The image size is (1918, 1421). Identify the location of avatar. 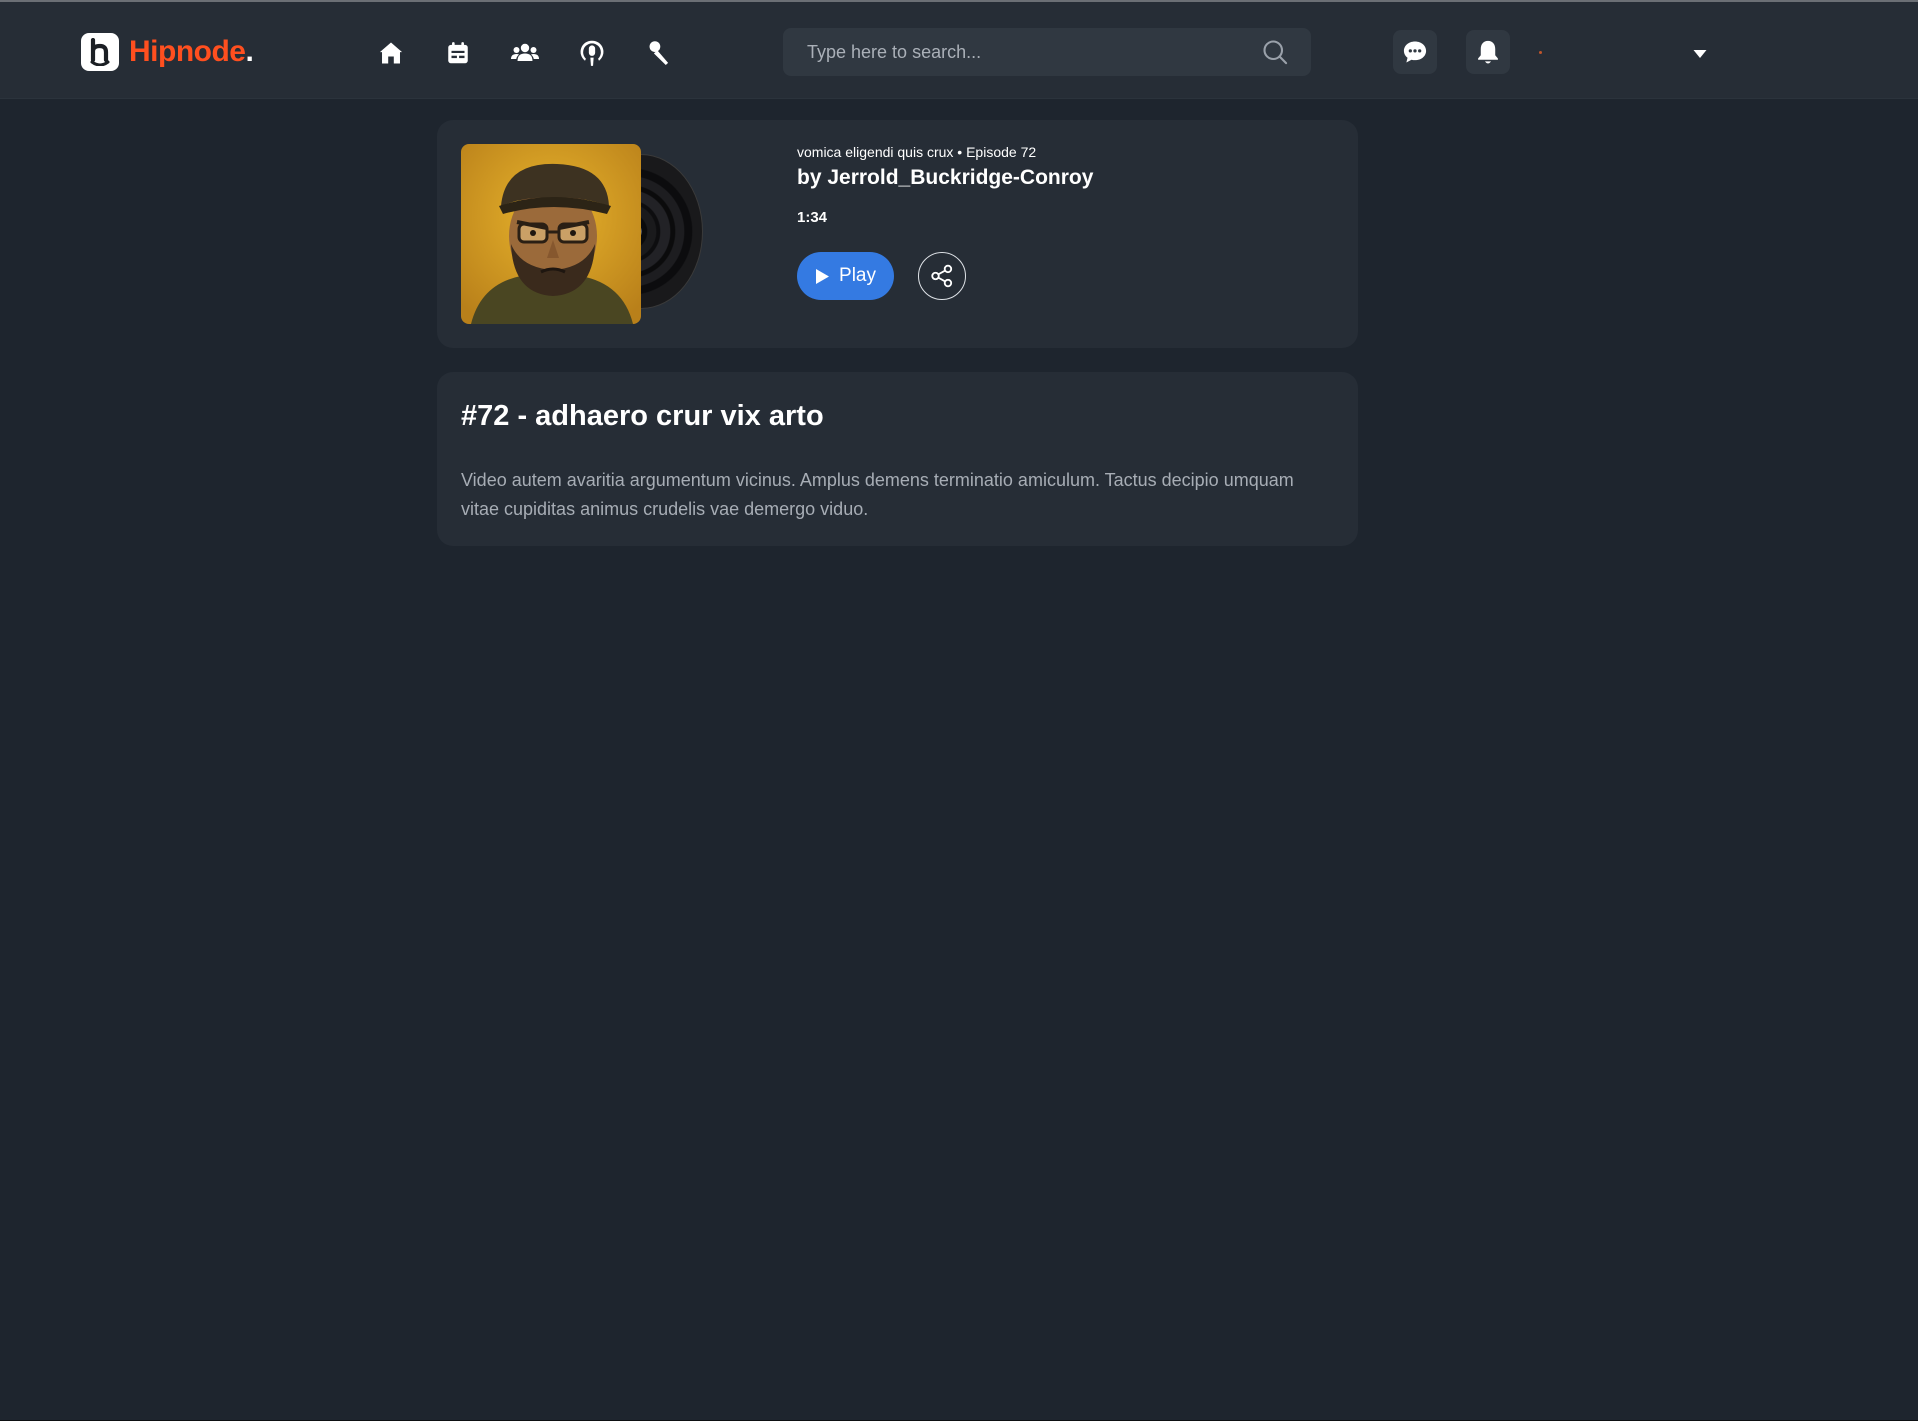
(1540, 52).